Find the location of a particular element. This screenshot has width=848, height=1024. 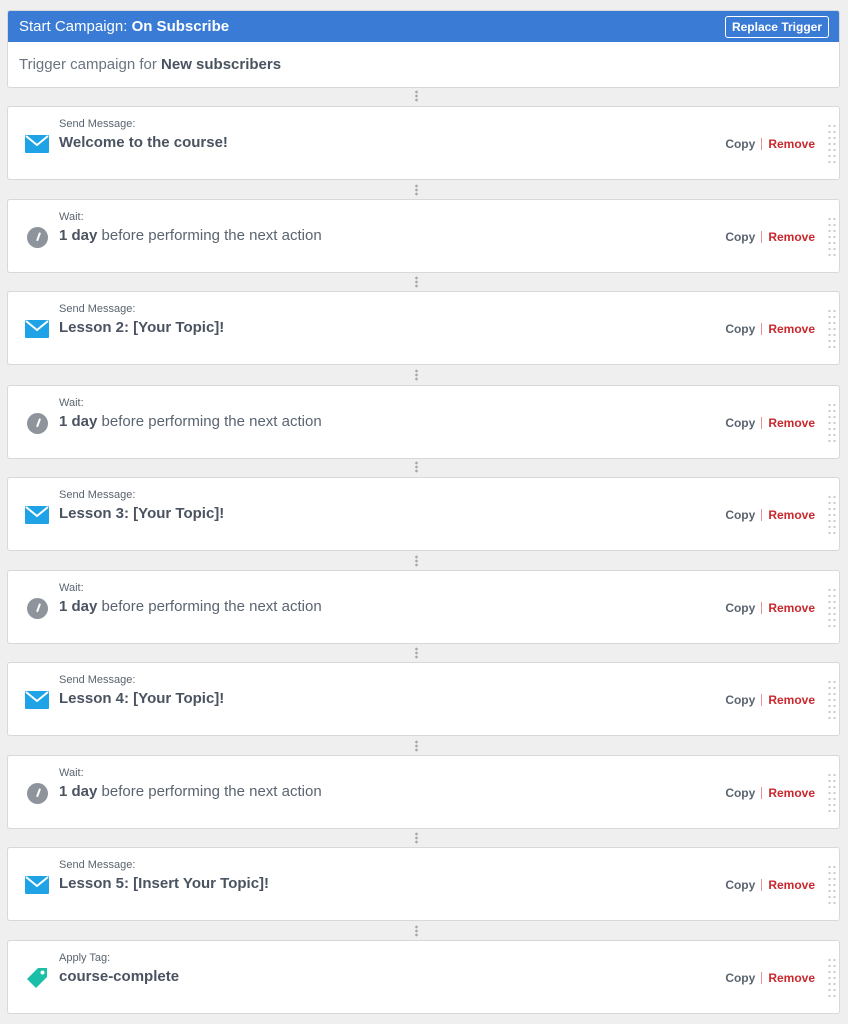

step-title-text: Lesson 3: [Your Topic]! is located at coordinates (142, 513).